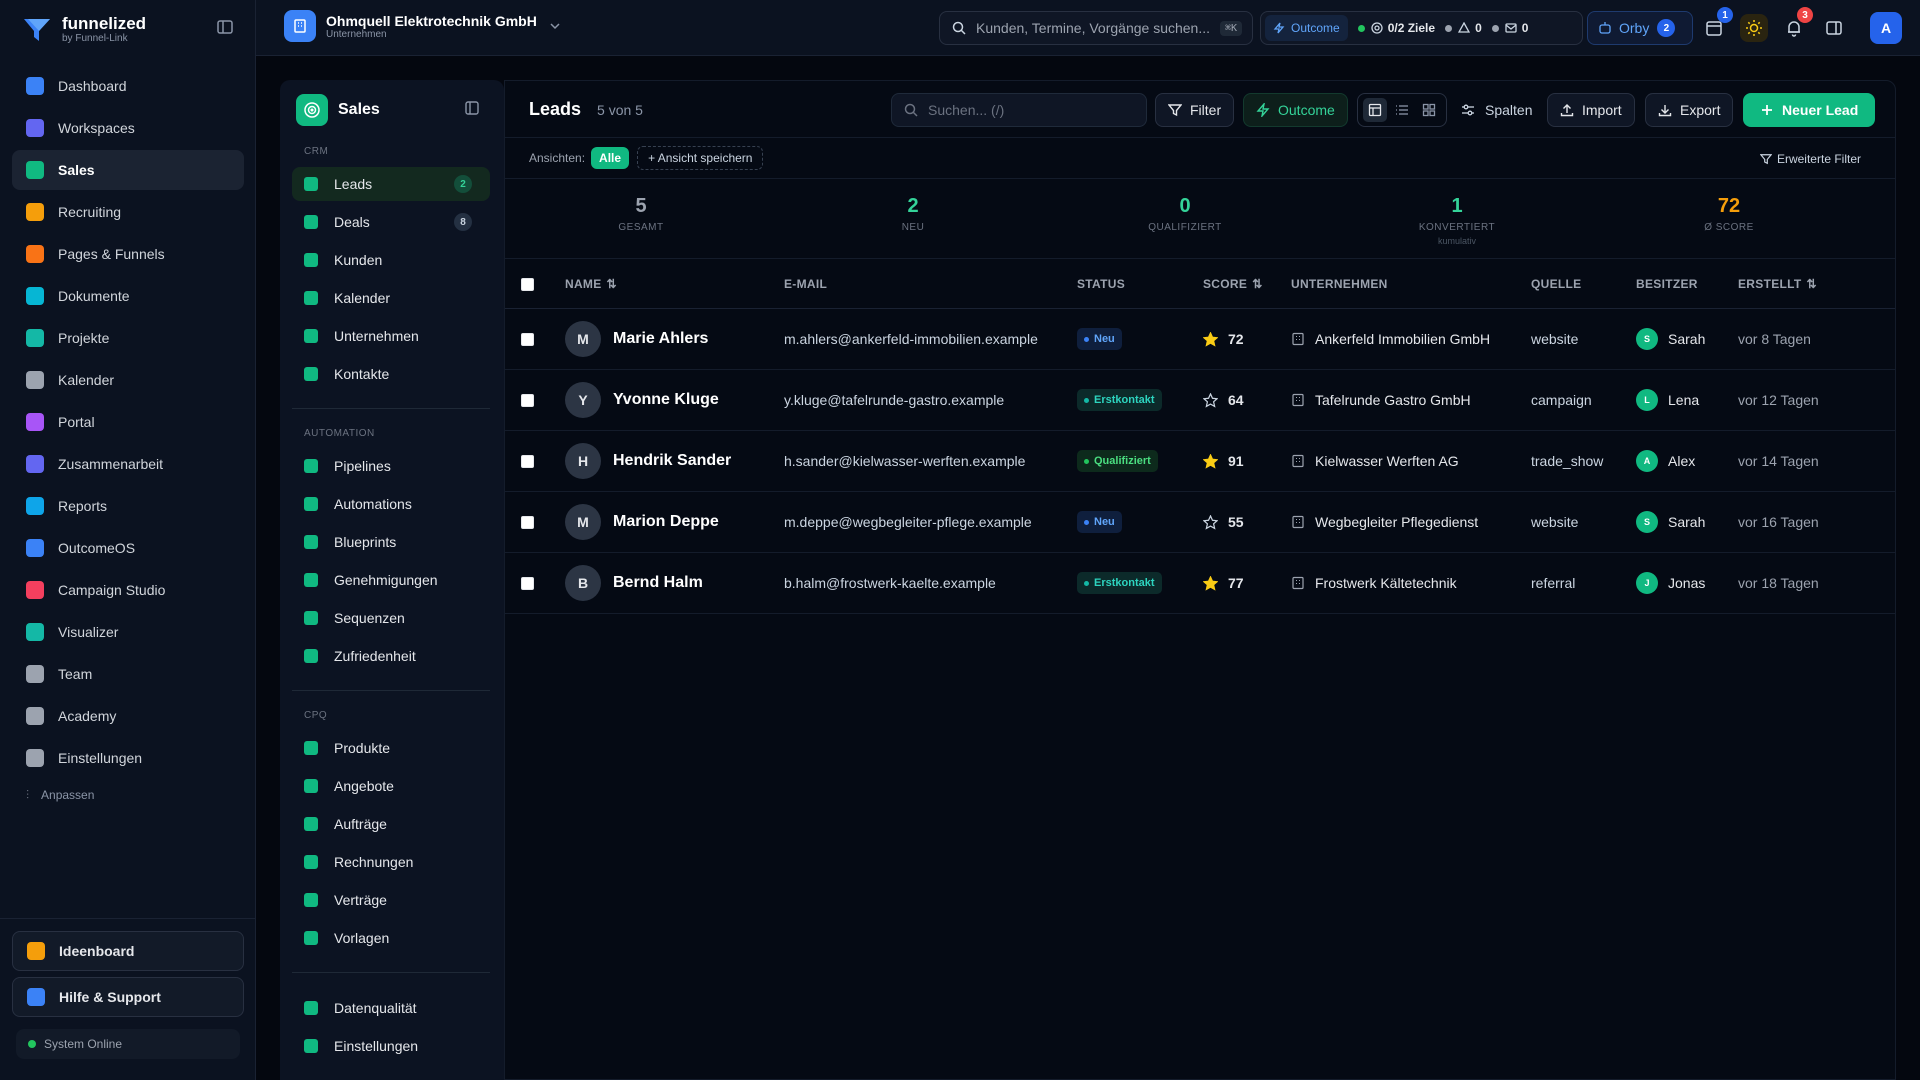  What do you see at coordinates (1667, 284) in the screenshot?
I see `column-header-owner: BESITZER` at bounding box center [1667, 284].